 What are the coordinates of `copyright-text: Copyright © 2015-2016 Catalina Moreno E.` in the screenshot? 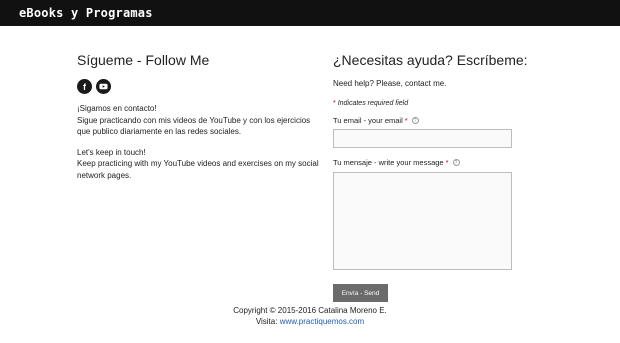 It's located at (310, 310).